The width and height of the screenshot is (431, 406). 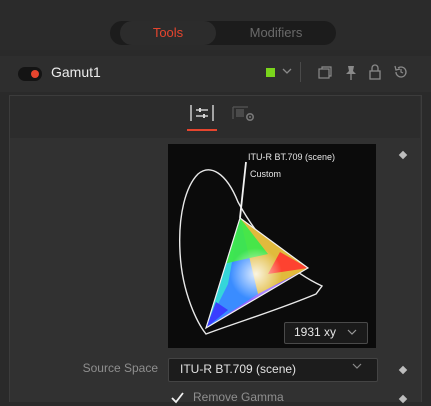 I want to click on checkmark-icon, so click(x=177, y=398).